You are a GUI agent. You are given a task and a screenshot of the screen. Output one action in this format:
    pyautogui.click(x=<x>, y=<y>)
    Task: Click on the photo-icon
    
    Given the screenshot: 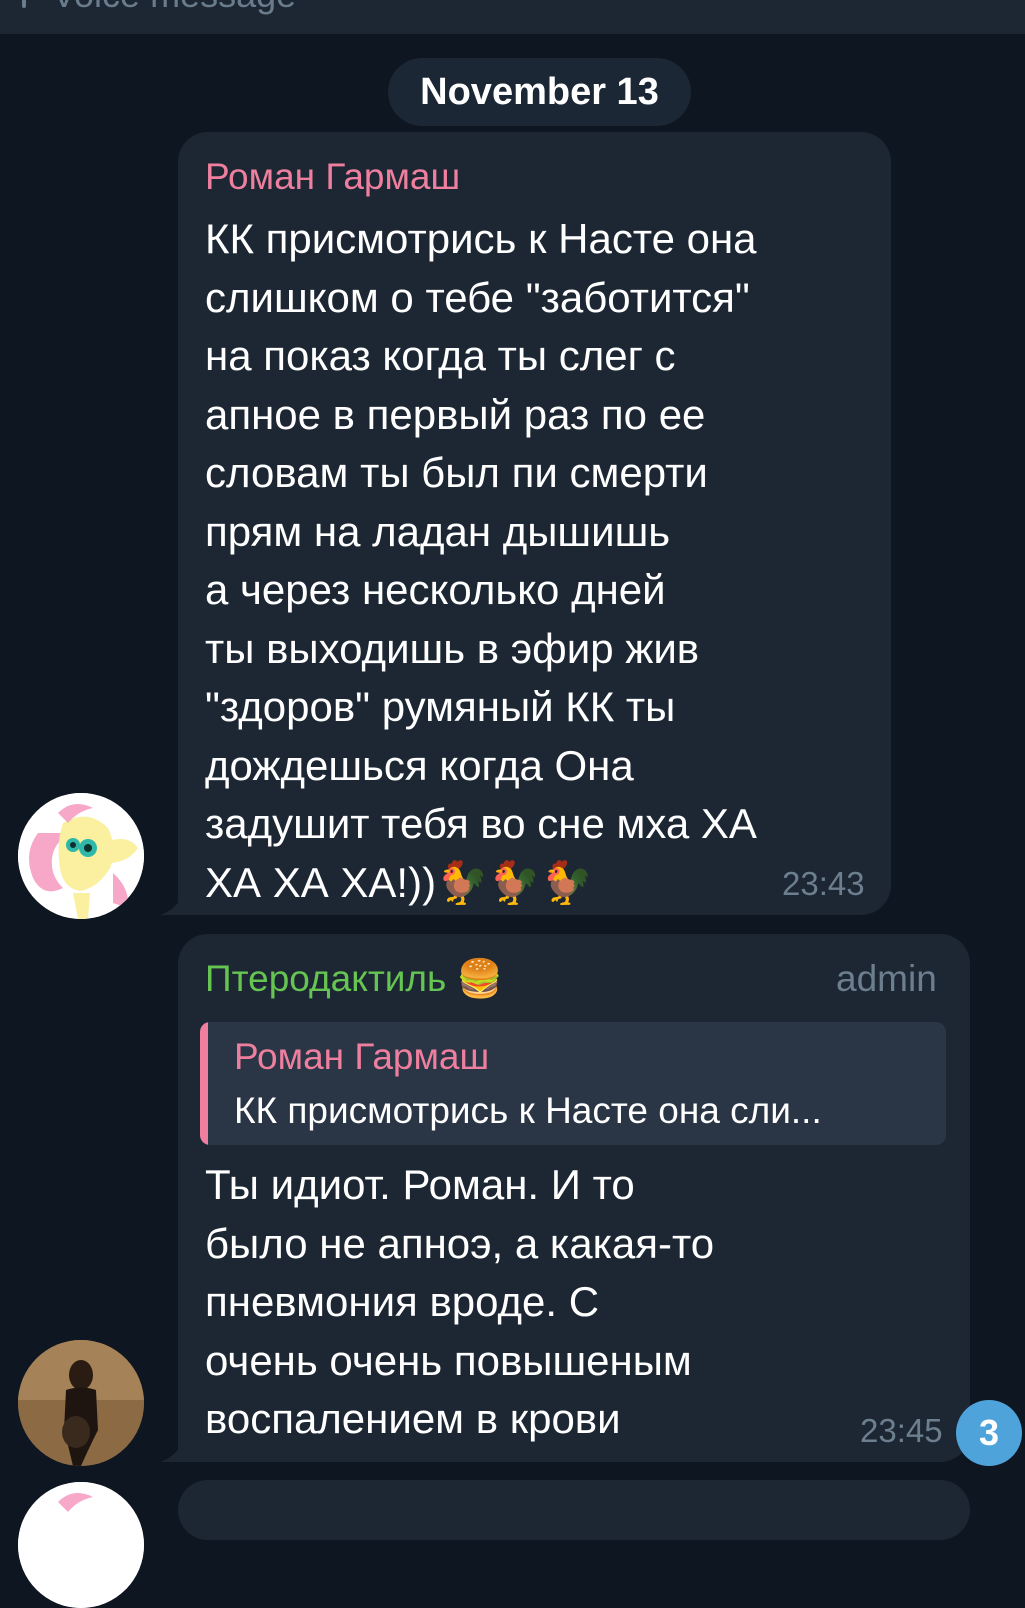 What is the action you would take?
    pyautogui.click(x=81, y=1403)
    